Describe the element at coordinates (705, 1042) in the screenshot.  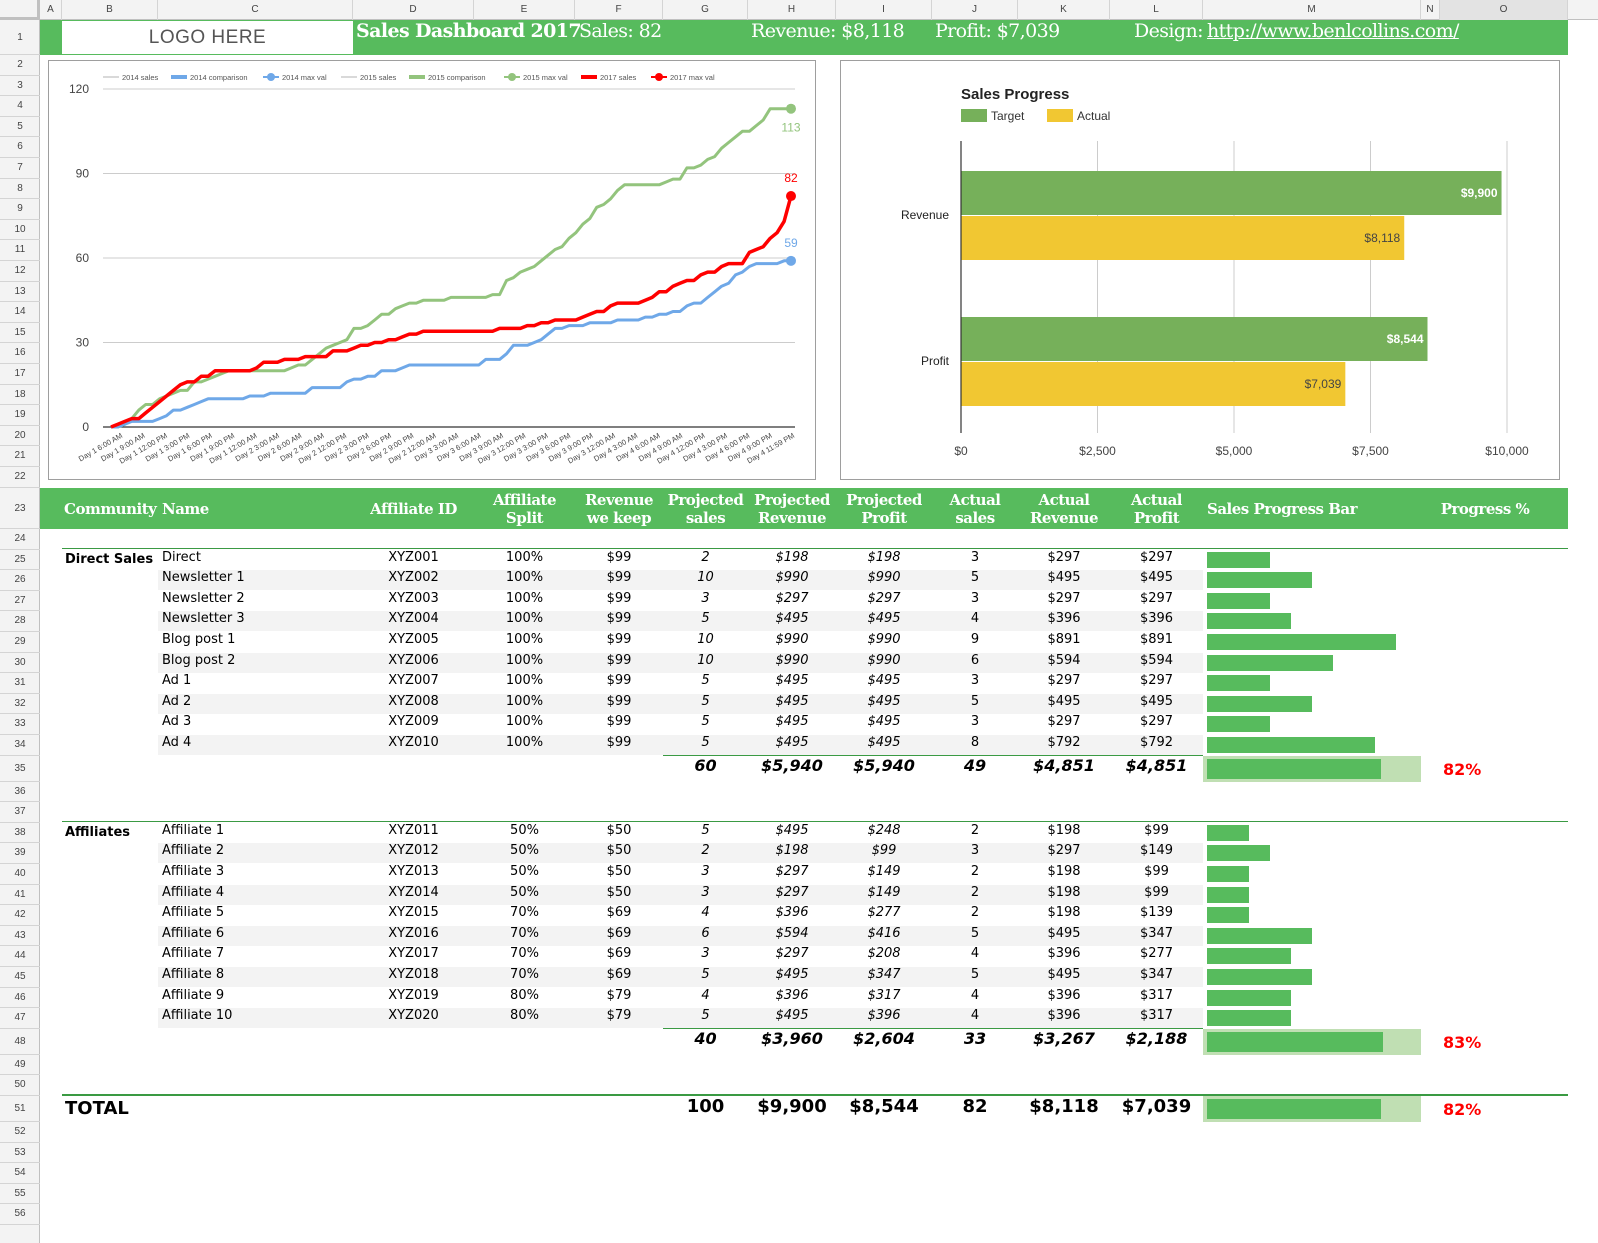
I see `total-ps: 40` at that location.